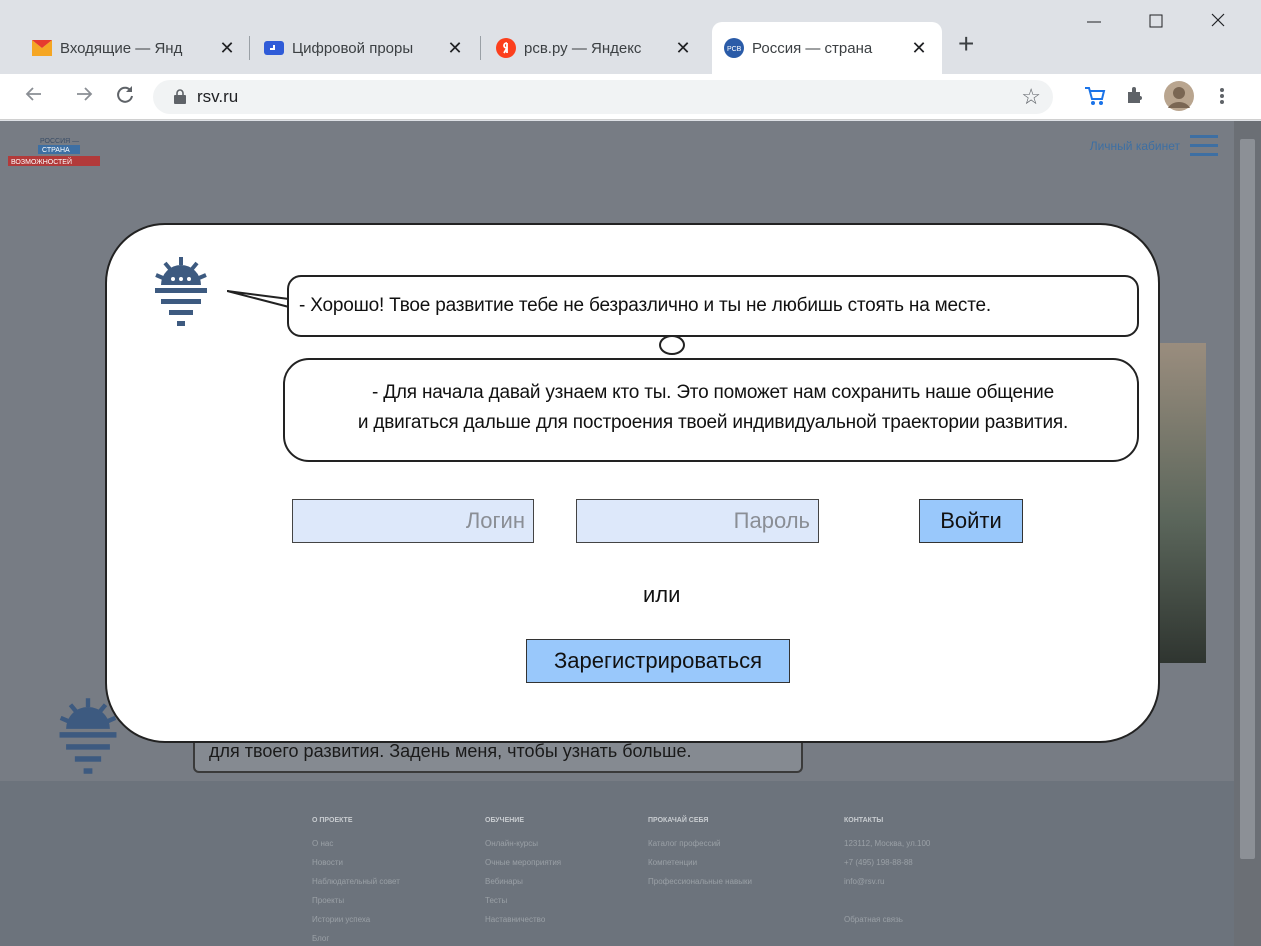 This screenshot has height=946, width=1261. What do you see at coordinates (1179, 98) in the screenshot?
I see `profile-avatar` at bounding box center [1179, 98].